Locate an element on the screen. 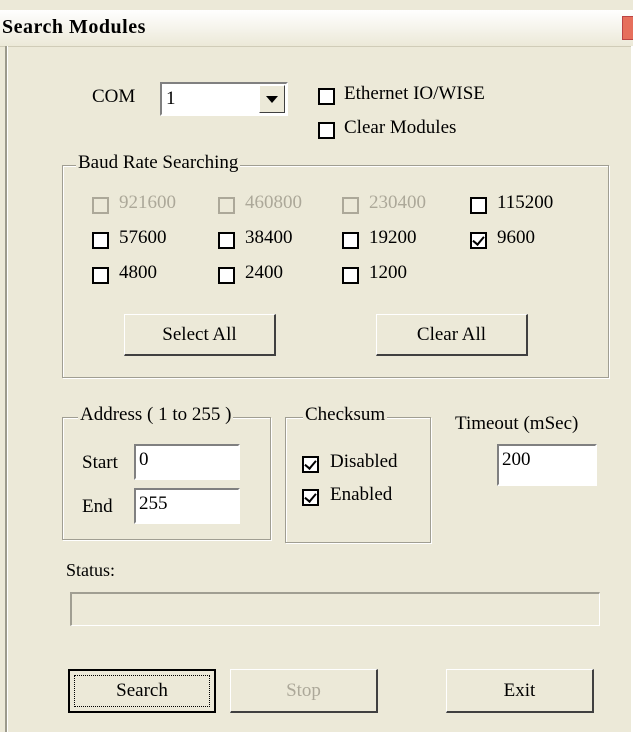  baud-1200-checkbox is located at coordinates (350, 275).